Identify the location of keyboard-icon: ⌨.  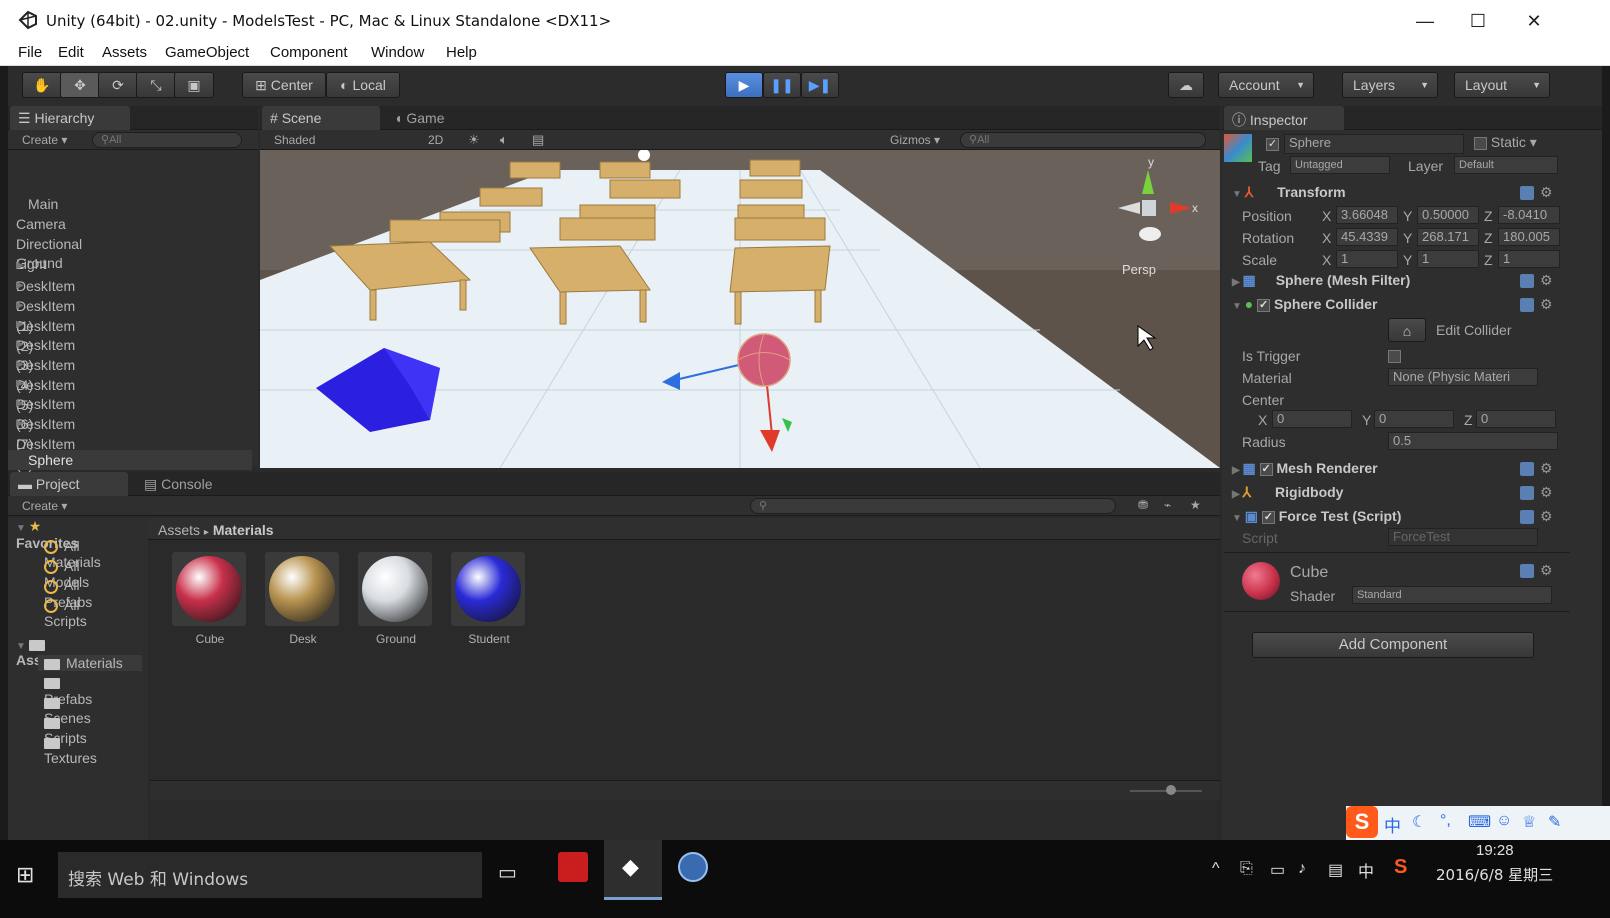
(1479, 822).